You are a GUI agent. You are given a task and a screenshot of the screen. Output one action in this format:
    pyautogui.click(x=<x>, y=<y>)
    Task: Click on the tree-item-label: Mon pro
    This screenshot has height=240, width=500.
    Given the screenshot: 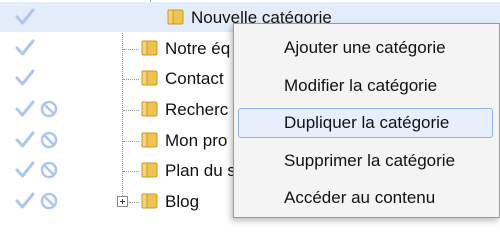 What is the action you would take?
    pyautogui.click(x=196, y=141)
    